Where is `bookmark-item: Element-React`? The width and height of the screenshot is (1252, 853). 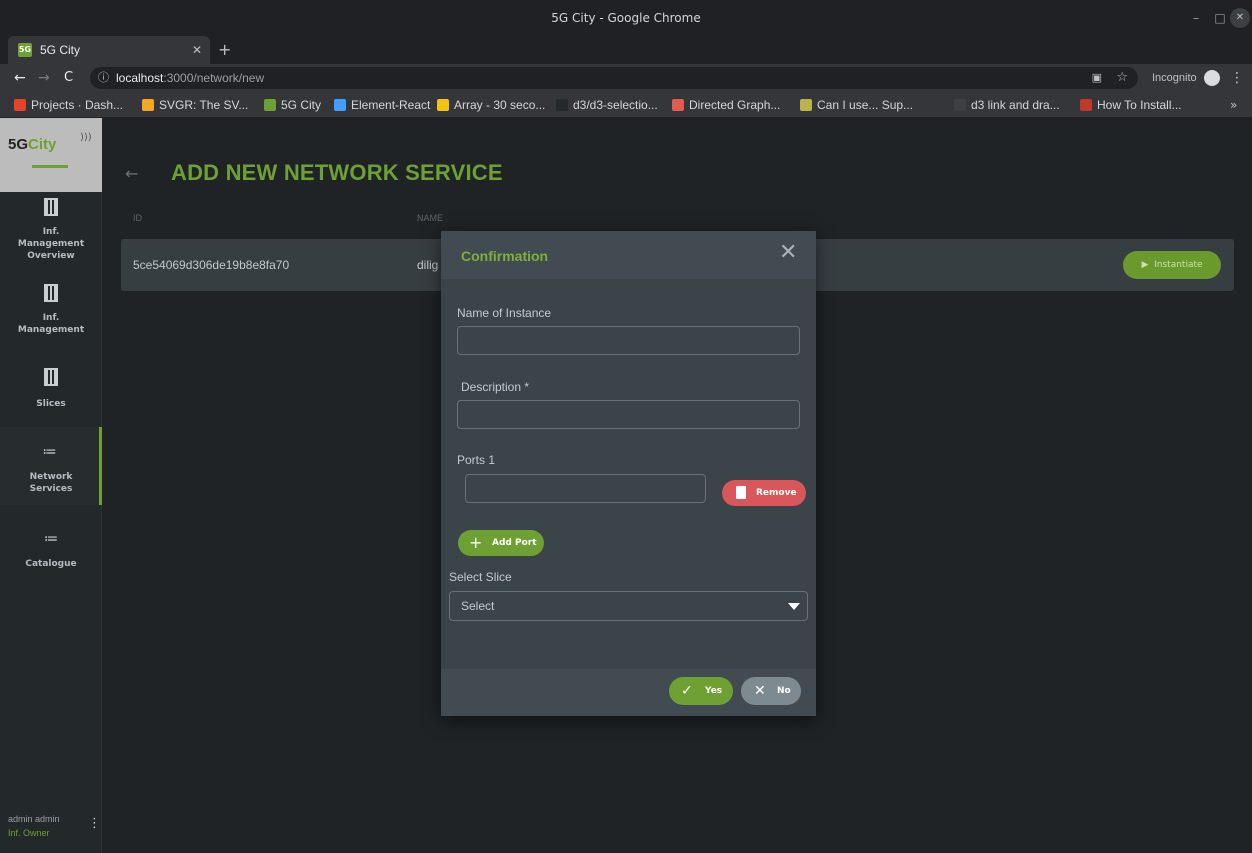 bookmark-item: Element-React is located at coordinates (382, 105).